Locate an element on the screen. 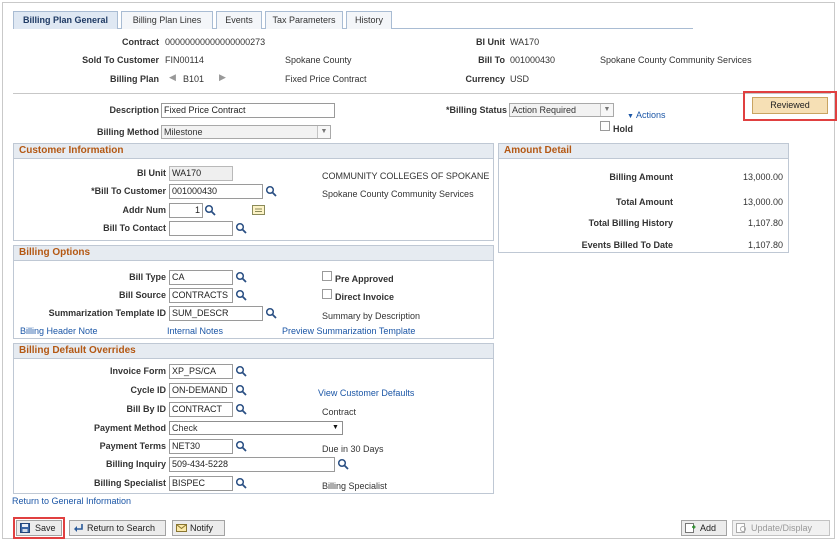  payment-terms-input: NET30 is located at coordinates (201, 446).